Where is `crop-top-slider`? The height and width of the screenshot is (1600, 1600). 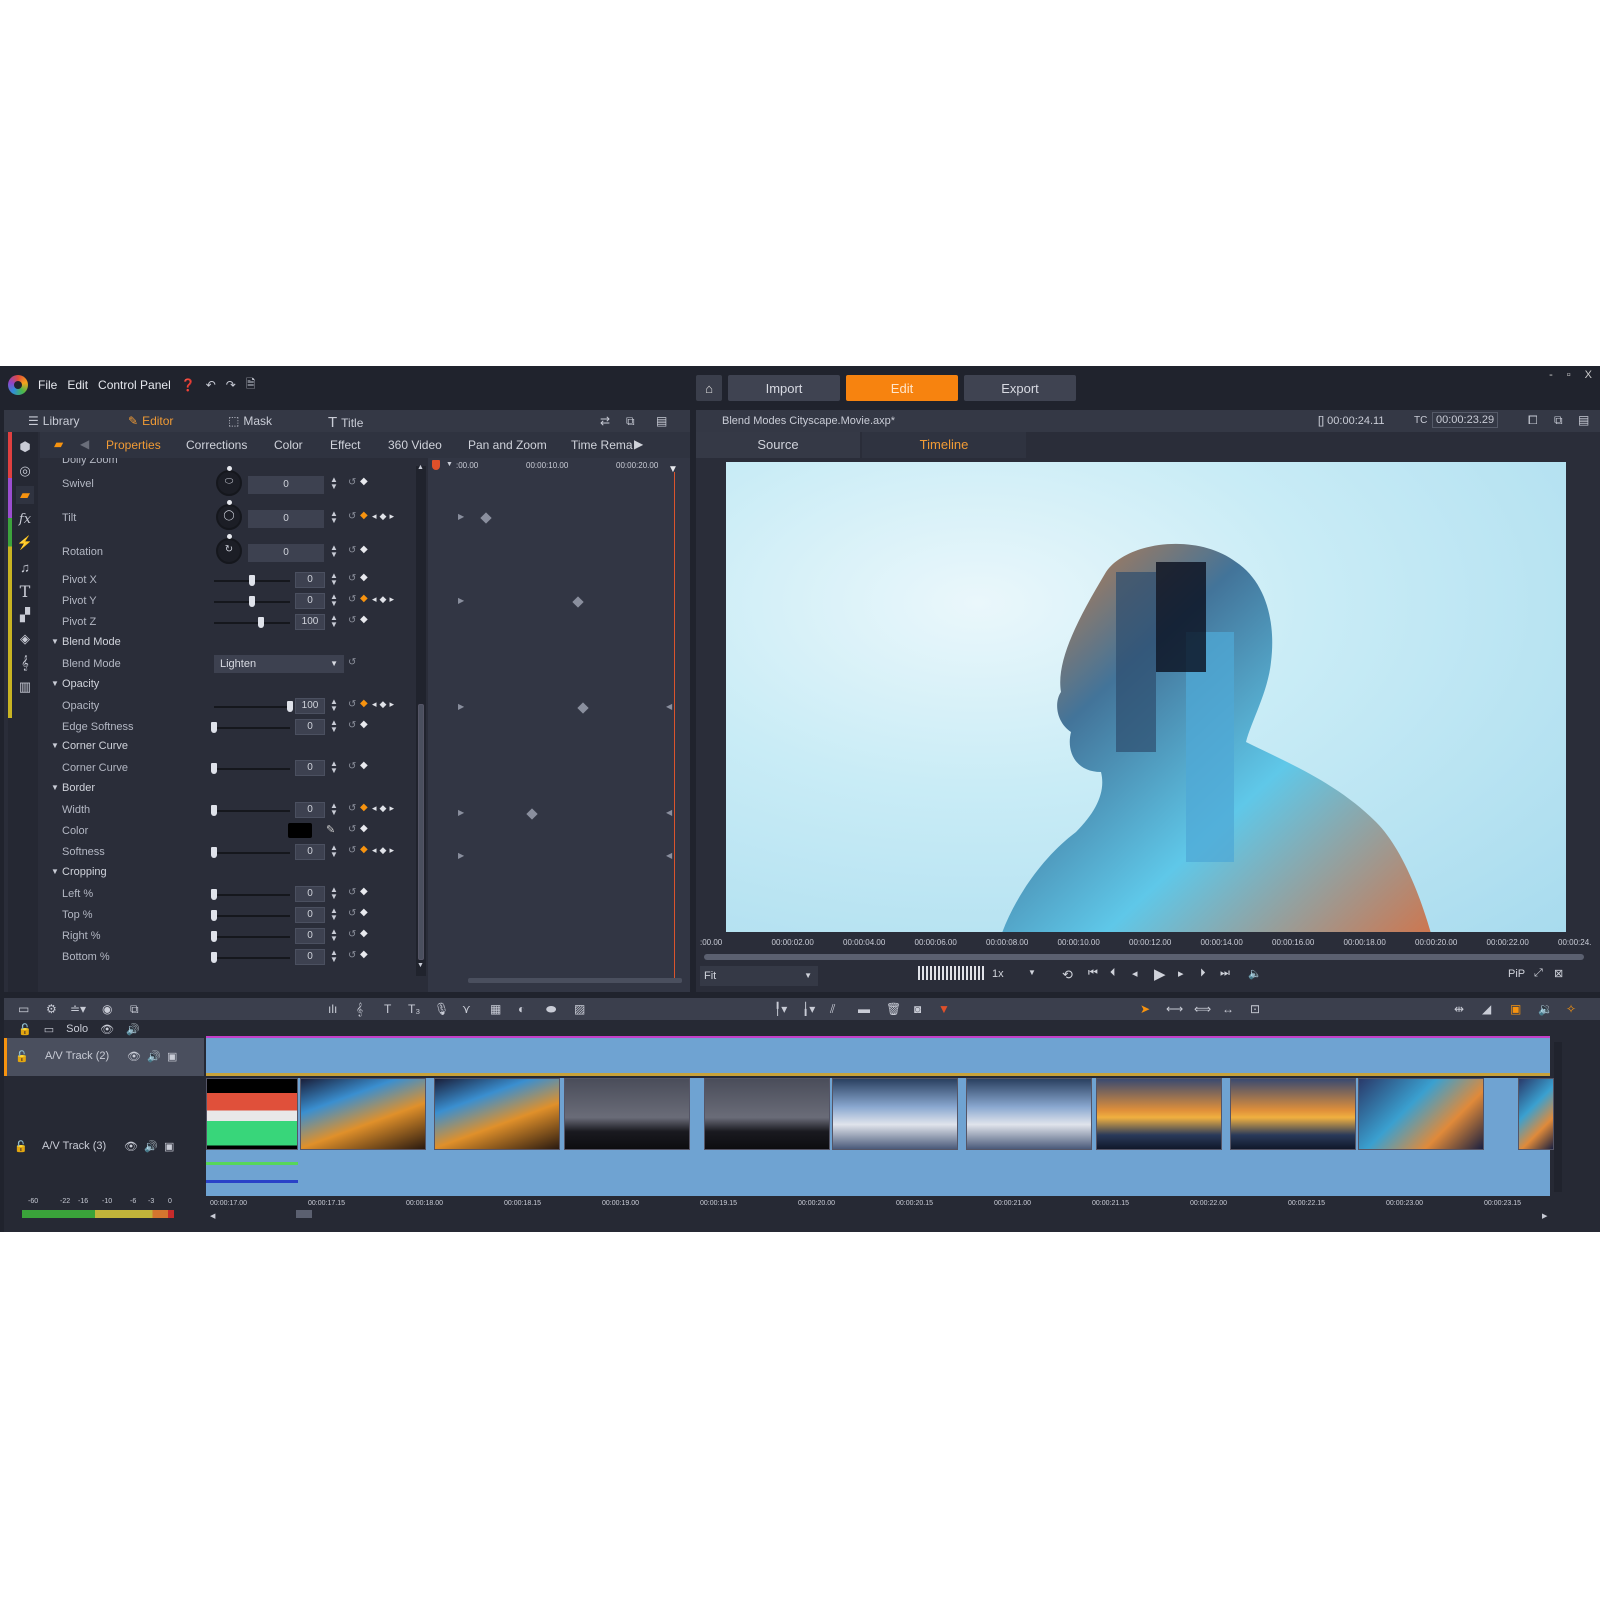 crop-top-slider is located at coordinates (250, 915).